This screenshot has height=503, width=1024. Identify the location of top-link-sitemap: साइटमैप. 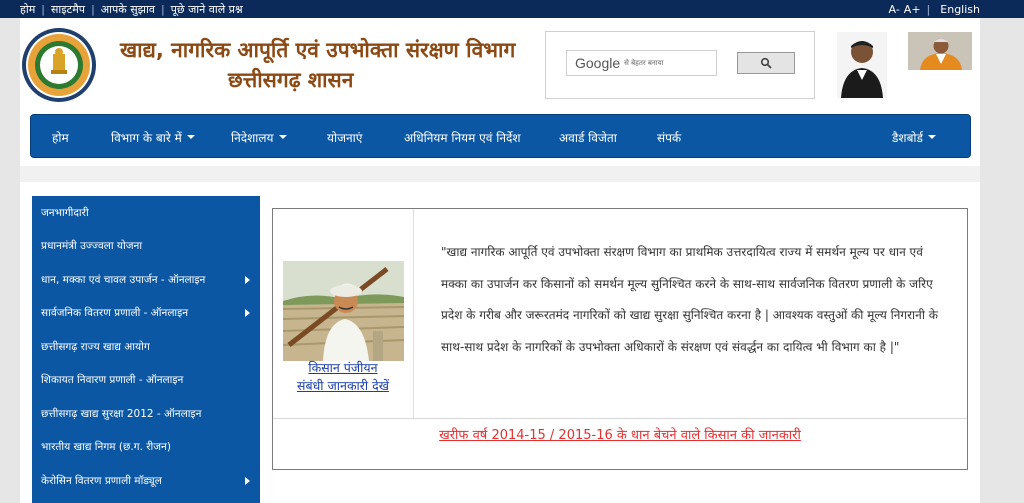
(68, 9).